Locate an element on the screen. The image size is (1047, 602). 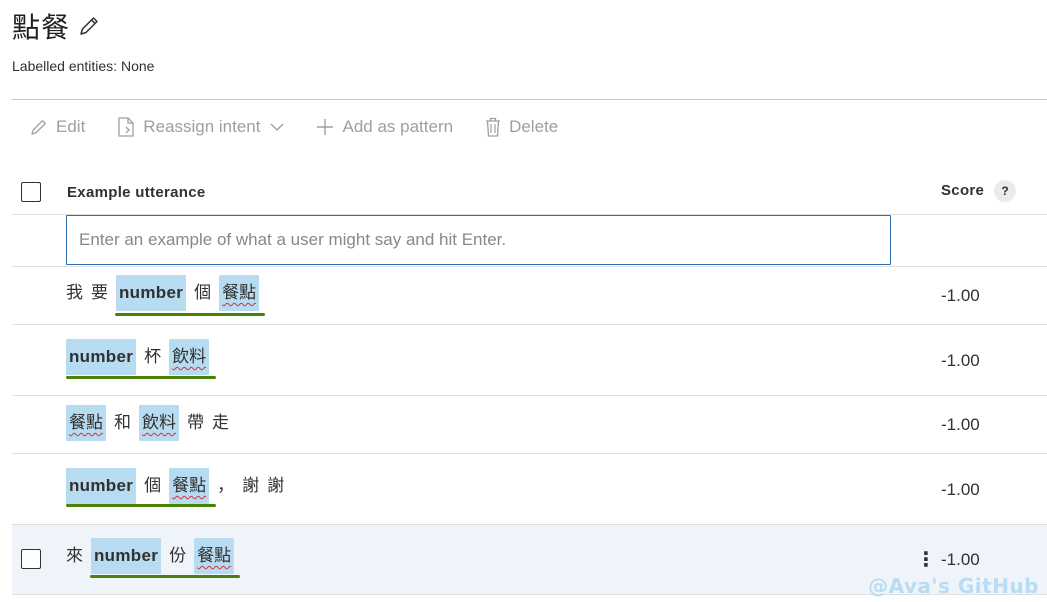
plus-icon is located at coordinates (325, 127).